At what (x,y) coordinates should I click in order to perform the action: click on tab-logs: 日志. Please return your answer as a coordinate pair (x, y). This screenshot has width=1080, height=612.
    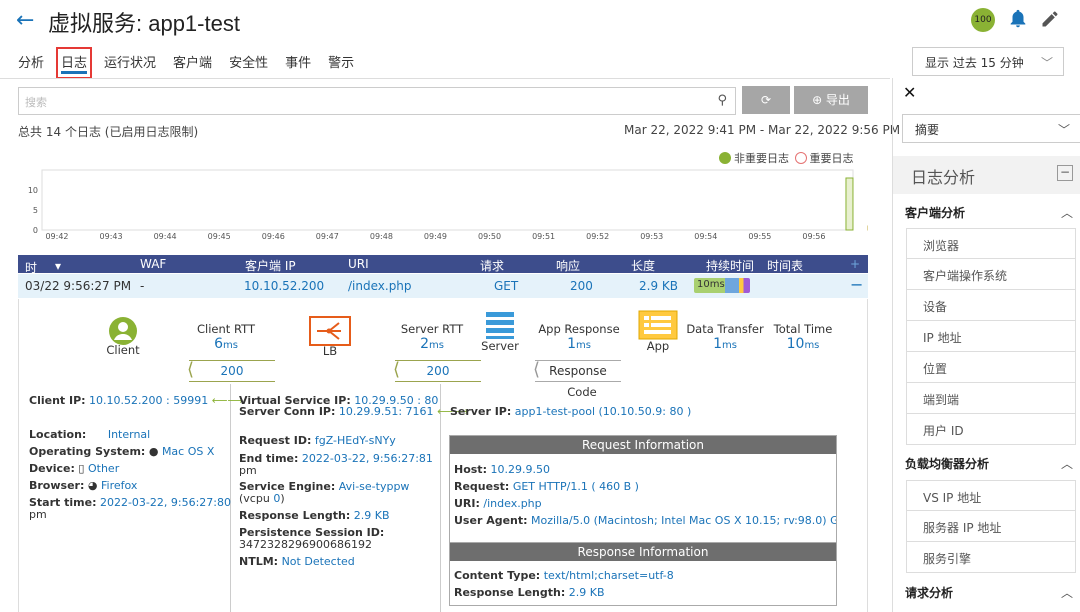
    Looking at the image, I should click on (74, 63).